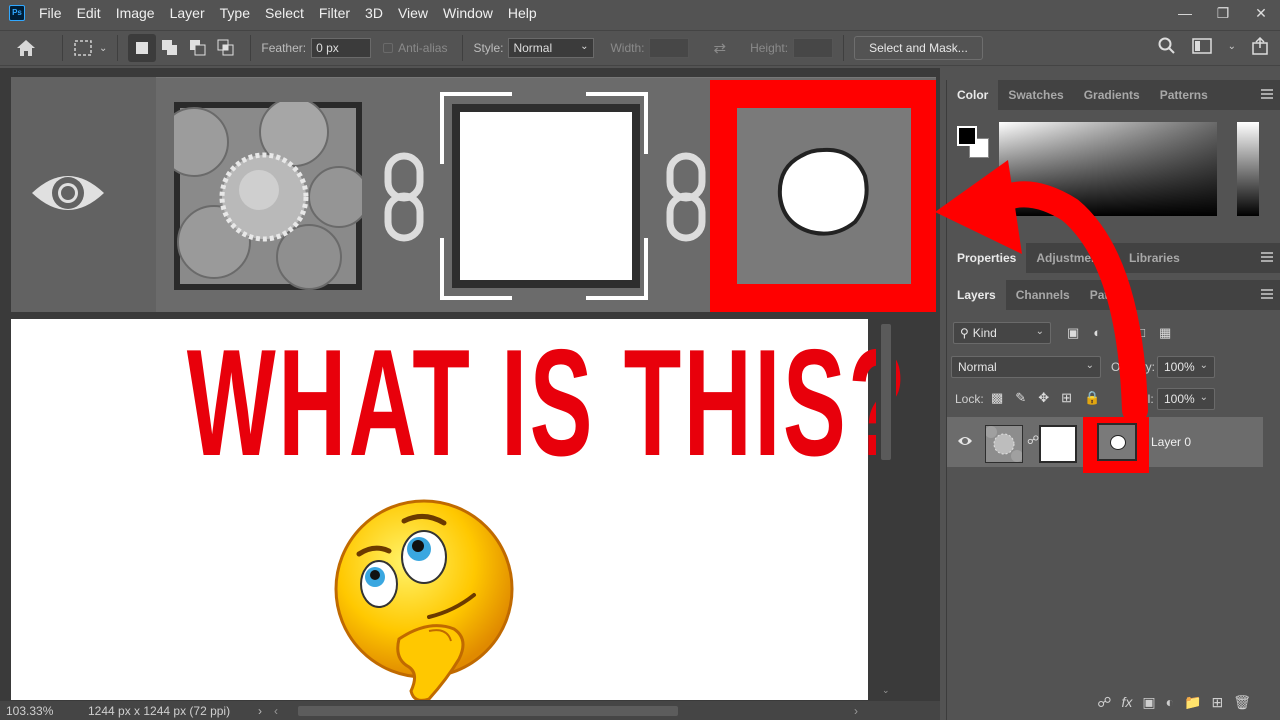 Image resolution: width=1280 pixels, height=720 pixels. I want to click on photoshop-logo-icon: Ps, so click(17, 13).